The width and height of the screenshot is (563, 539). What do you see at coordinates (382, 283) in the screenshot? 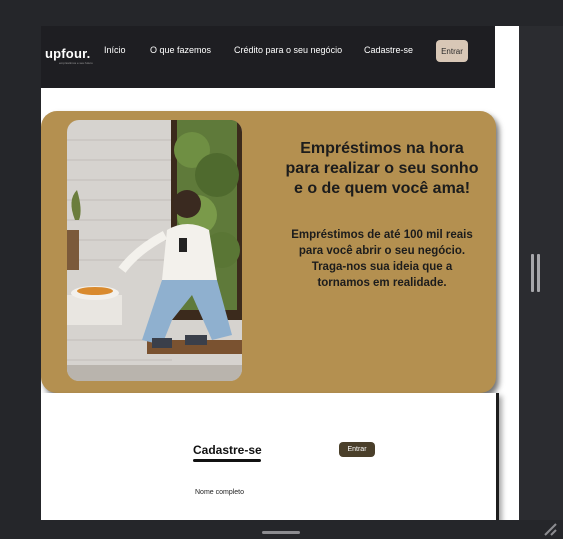
I see `hero-subtitle-line: tornamos em realidade.` at bounding box center [382, 283].